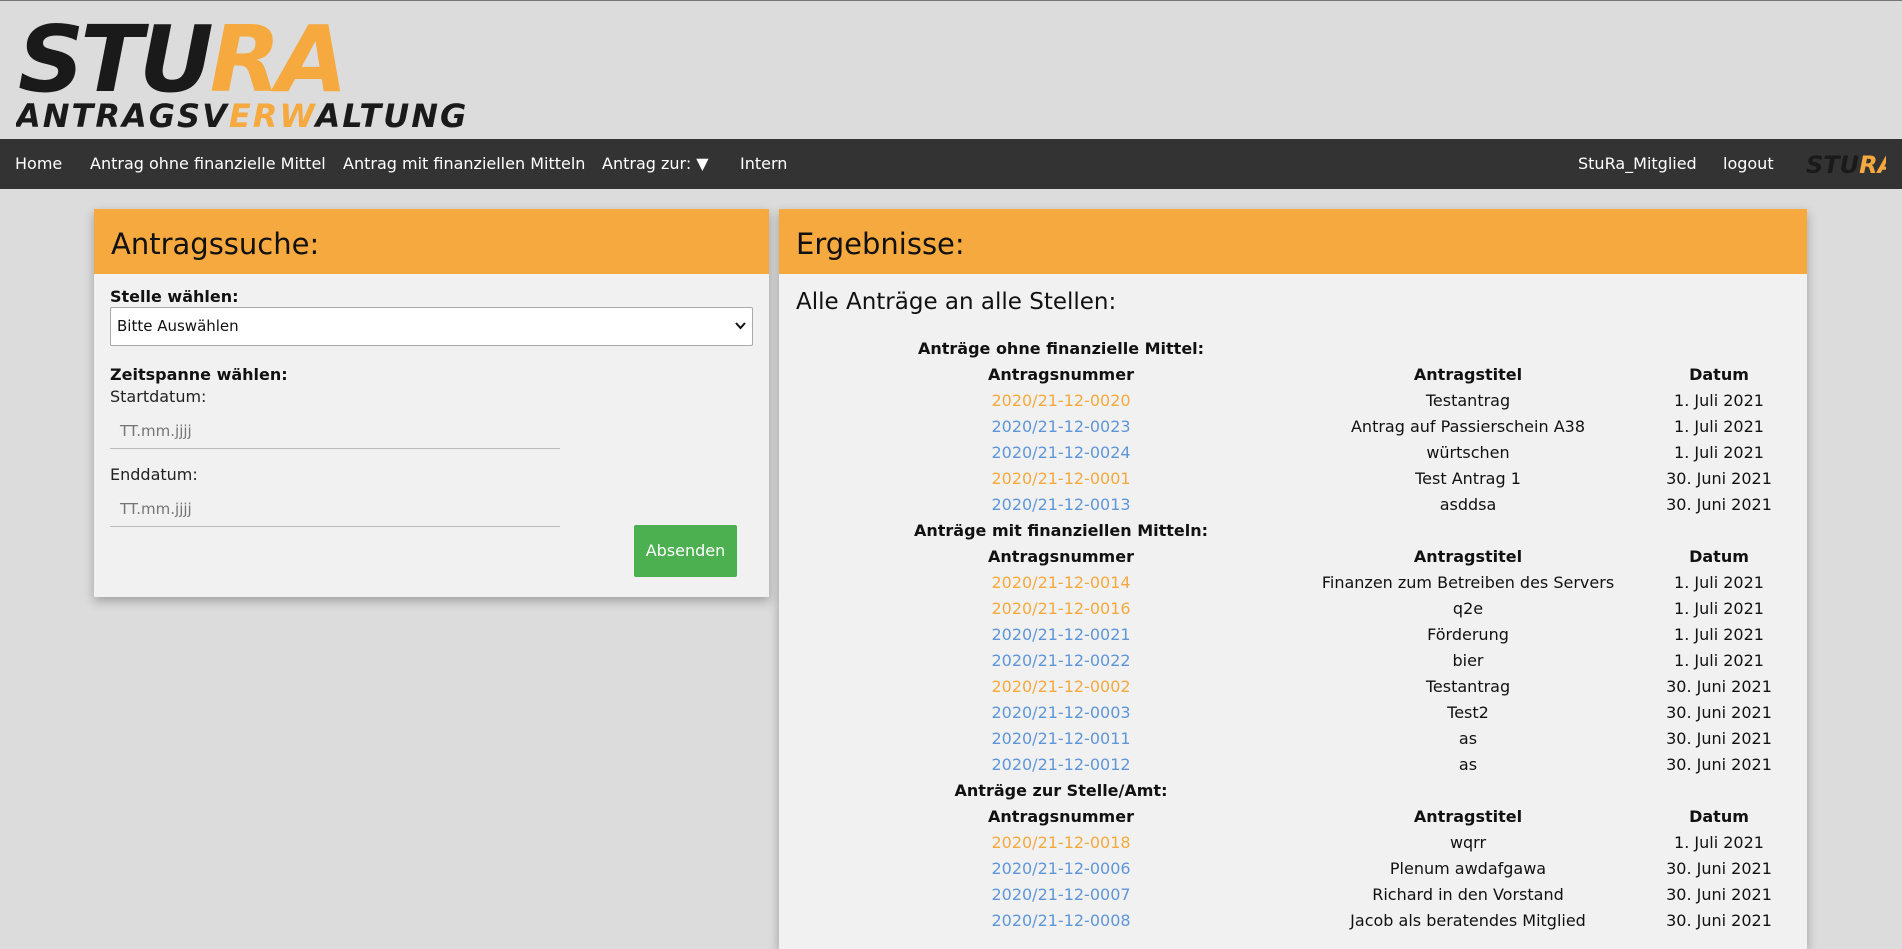 Image resolution: width=1902 pixels, height=949 pixels. What do you see at coordinates (1468, 582) in the screenshot?
I see `antrag-titel: Finanzen zum Betreiben des Servers` at bounding box center [1468, 582].